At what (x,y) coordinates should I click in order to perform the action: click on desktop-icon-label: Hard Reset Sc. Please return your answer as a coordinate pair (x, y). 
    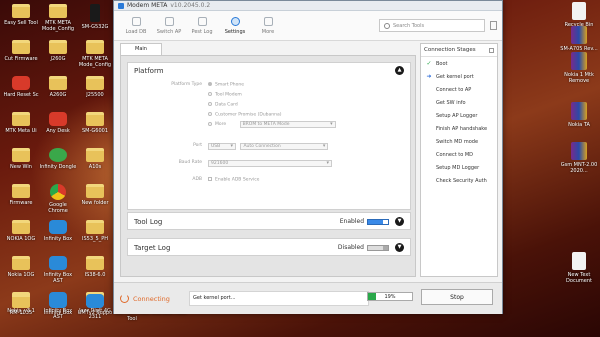
    Looking at the image, I should click on (21, 95).